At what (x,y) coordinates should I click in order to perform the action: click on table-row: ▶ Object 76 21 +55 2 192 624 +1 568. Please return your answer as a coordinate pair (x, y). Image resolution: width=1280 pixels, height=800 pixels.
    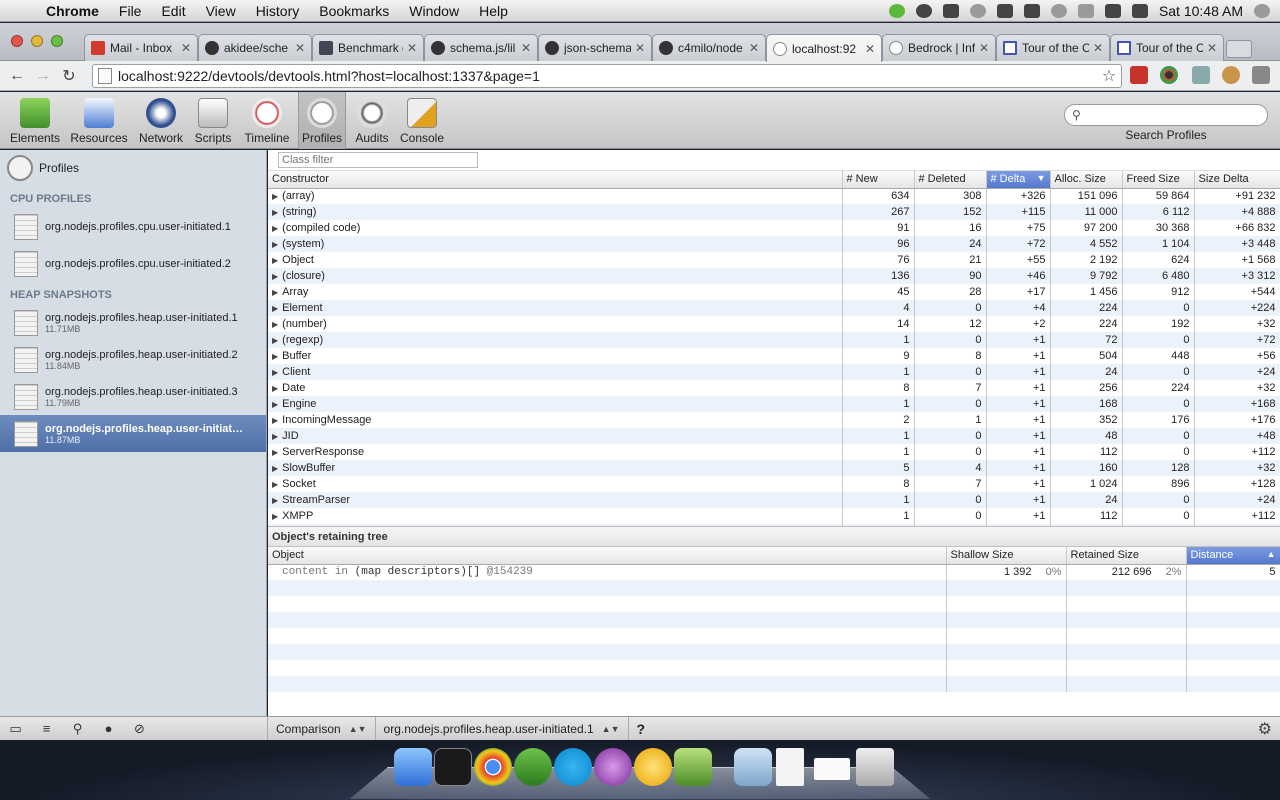
    Looking at the image, I should click on (774, 260).